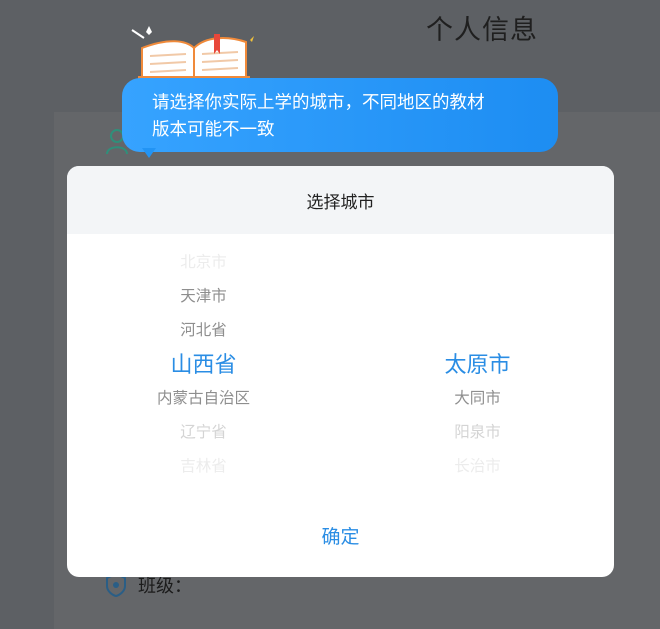 Image resolution: width=660 pixels, height=629 pixels. Describe the element at coordinates (340, 115) in the screenshot. I see `city-hint-tooltip: 请选择你实际上学的城市，不同地区的教材 版本可能不一致` at that location.